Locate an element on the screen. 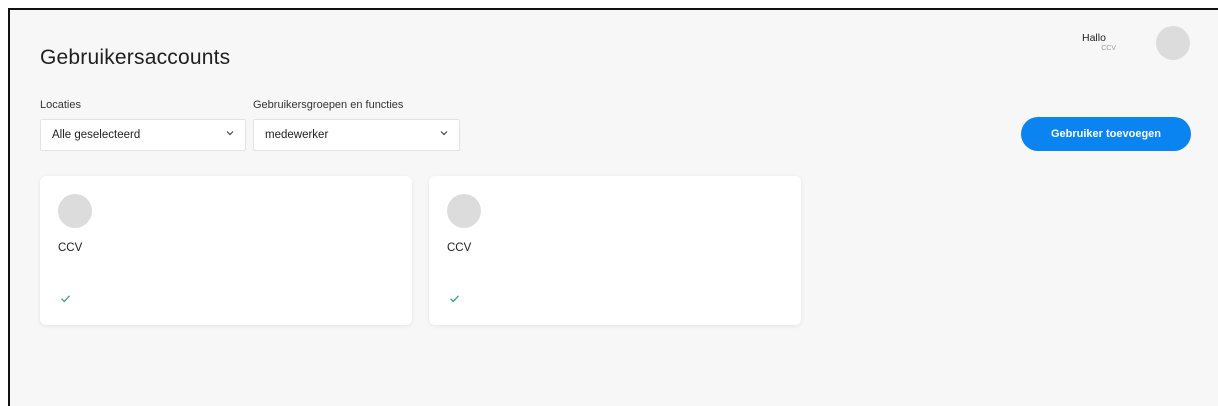 The width and height of the screenshot is (1218, 406). user-greeting: Hallo CCV is located at coordinates (1099, 42).